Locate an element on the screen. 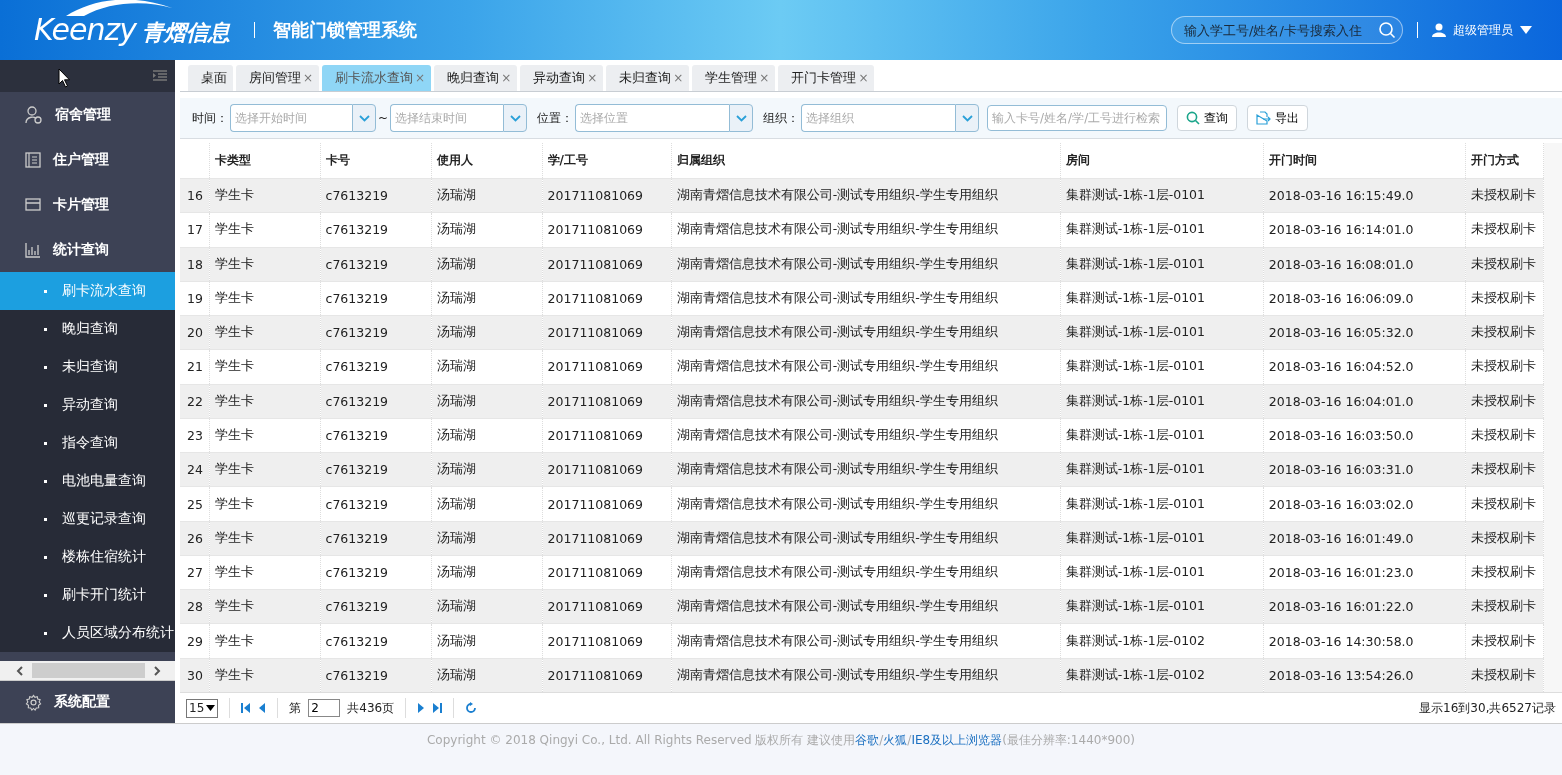 The image size is (1562, 775). browser-link: 谷歌 is located at coordinates (867, 740).